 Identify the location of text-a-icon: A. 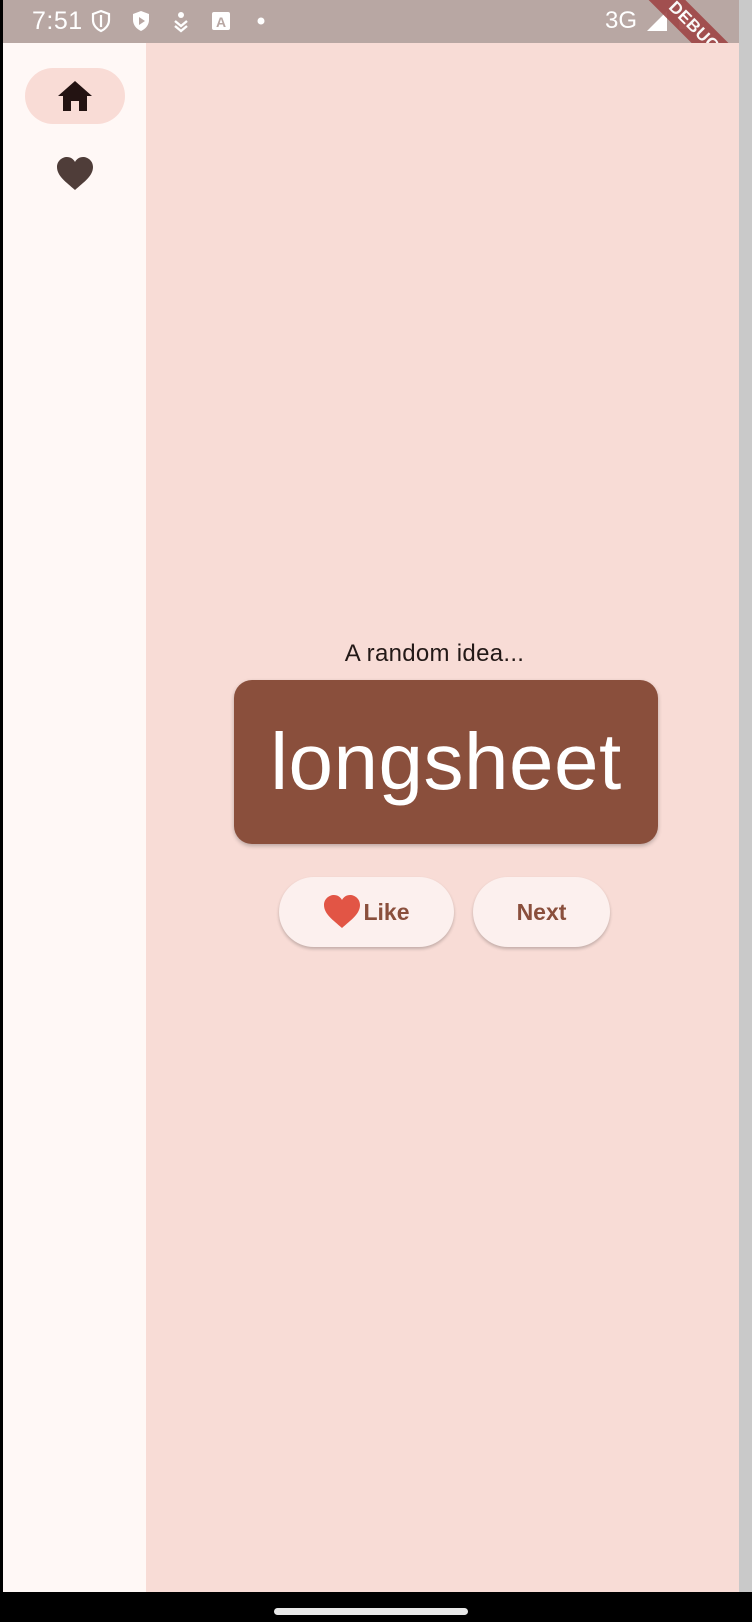
(221, 21).